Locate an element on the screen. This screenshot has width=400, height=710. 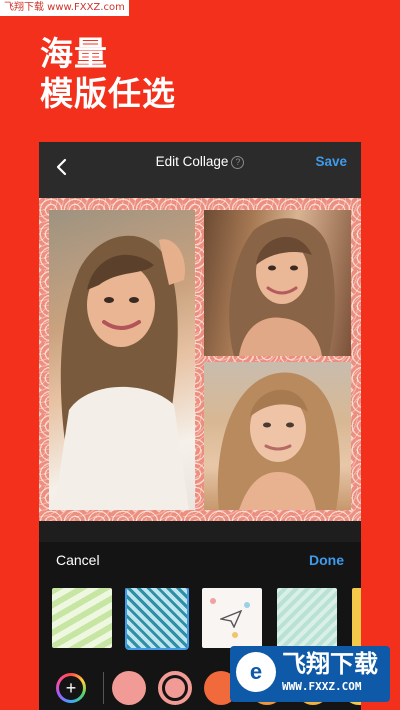
background-option-white-doodle is located at coordinates (232, 618).